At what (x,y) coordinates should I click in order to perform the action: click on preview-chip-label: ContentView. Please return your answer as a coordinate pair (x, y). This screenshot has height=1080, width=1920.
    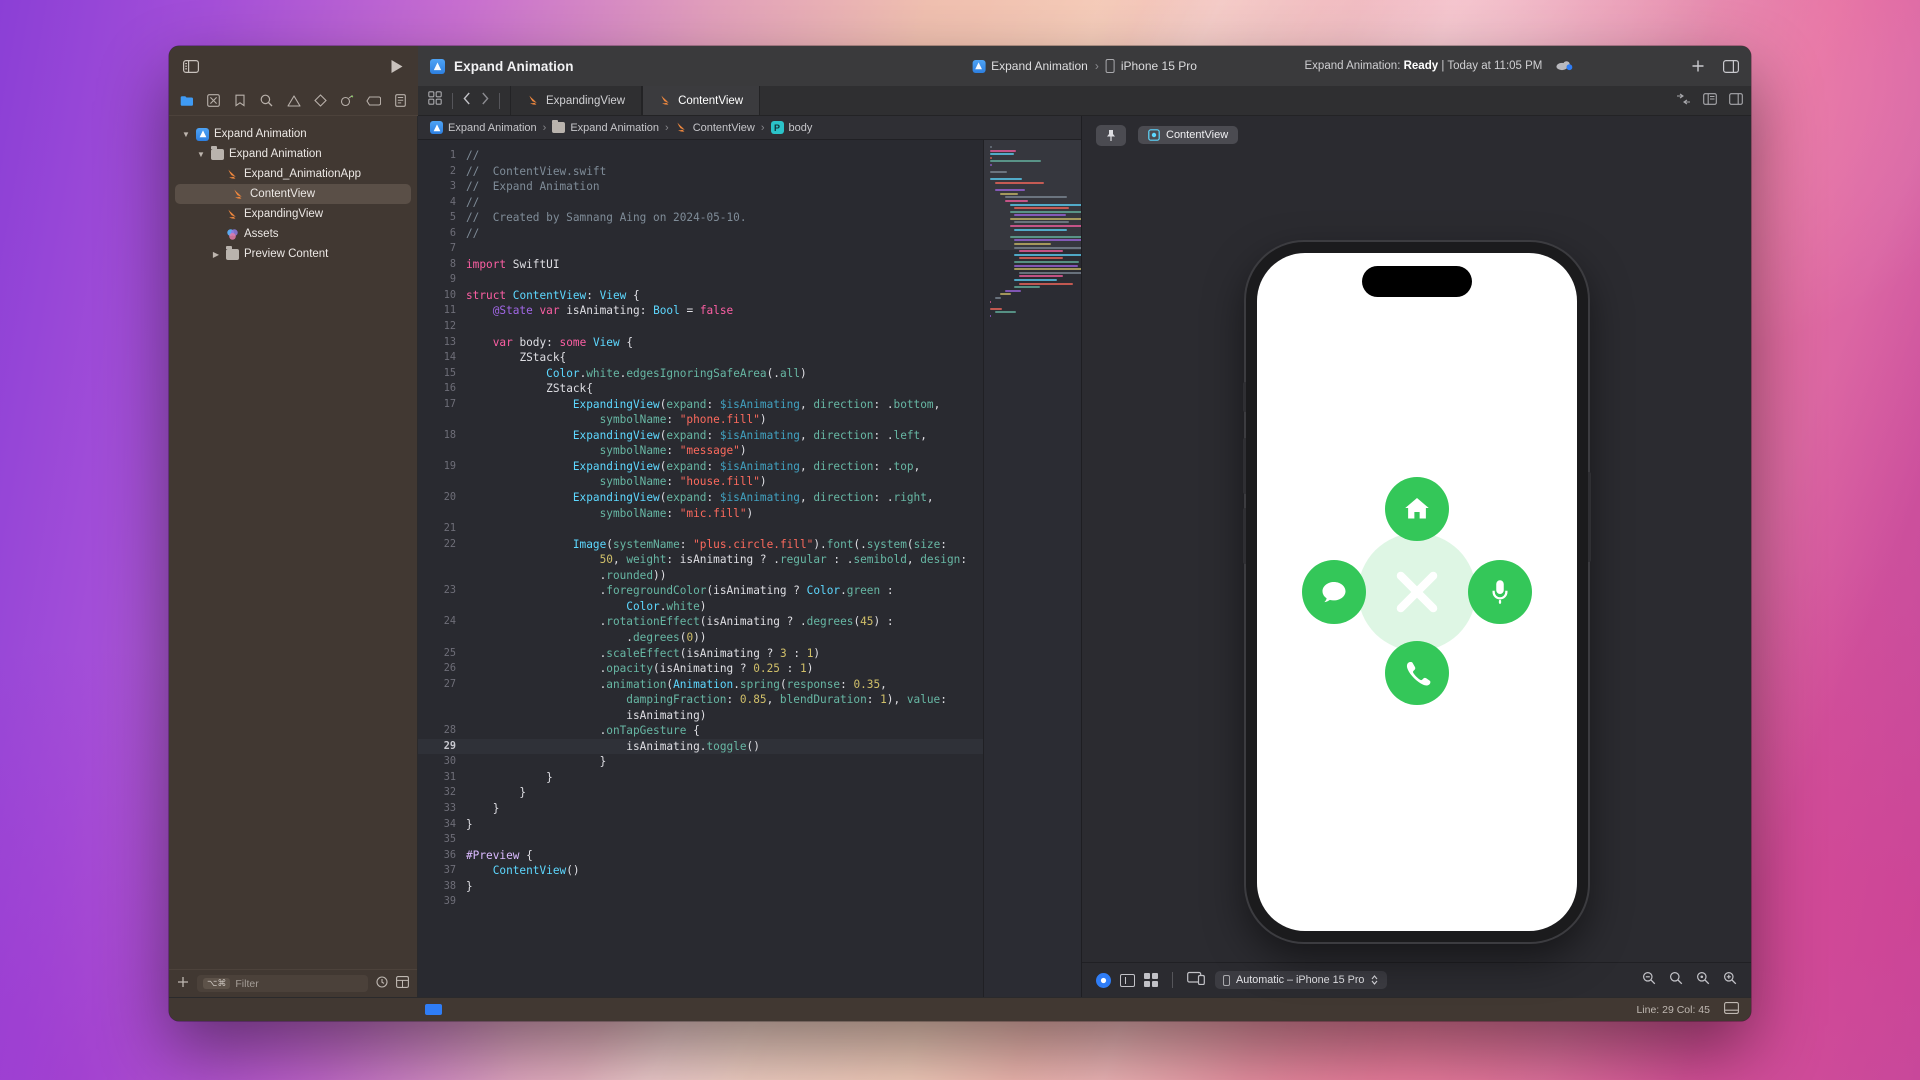
    Looking at the image, I should click on (1197, 135).